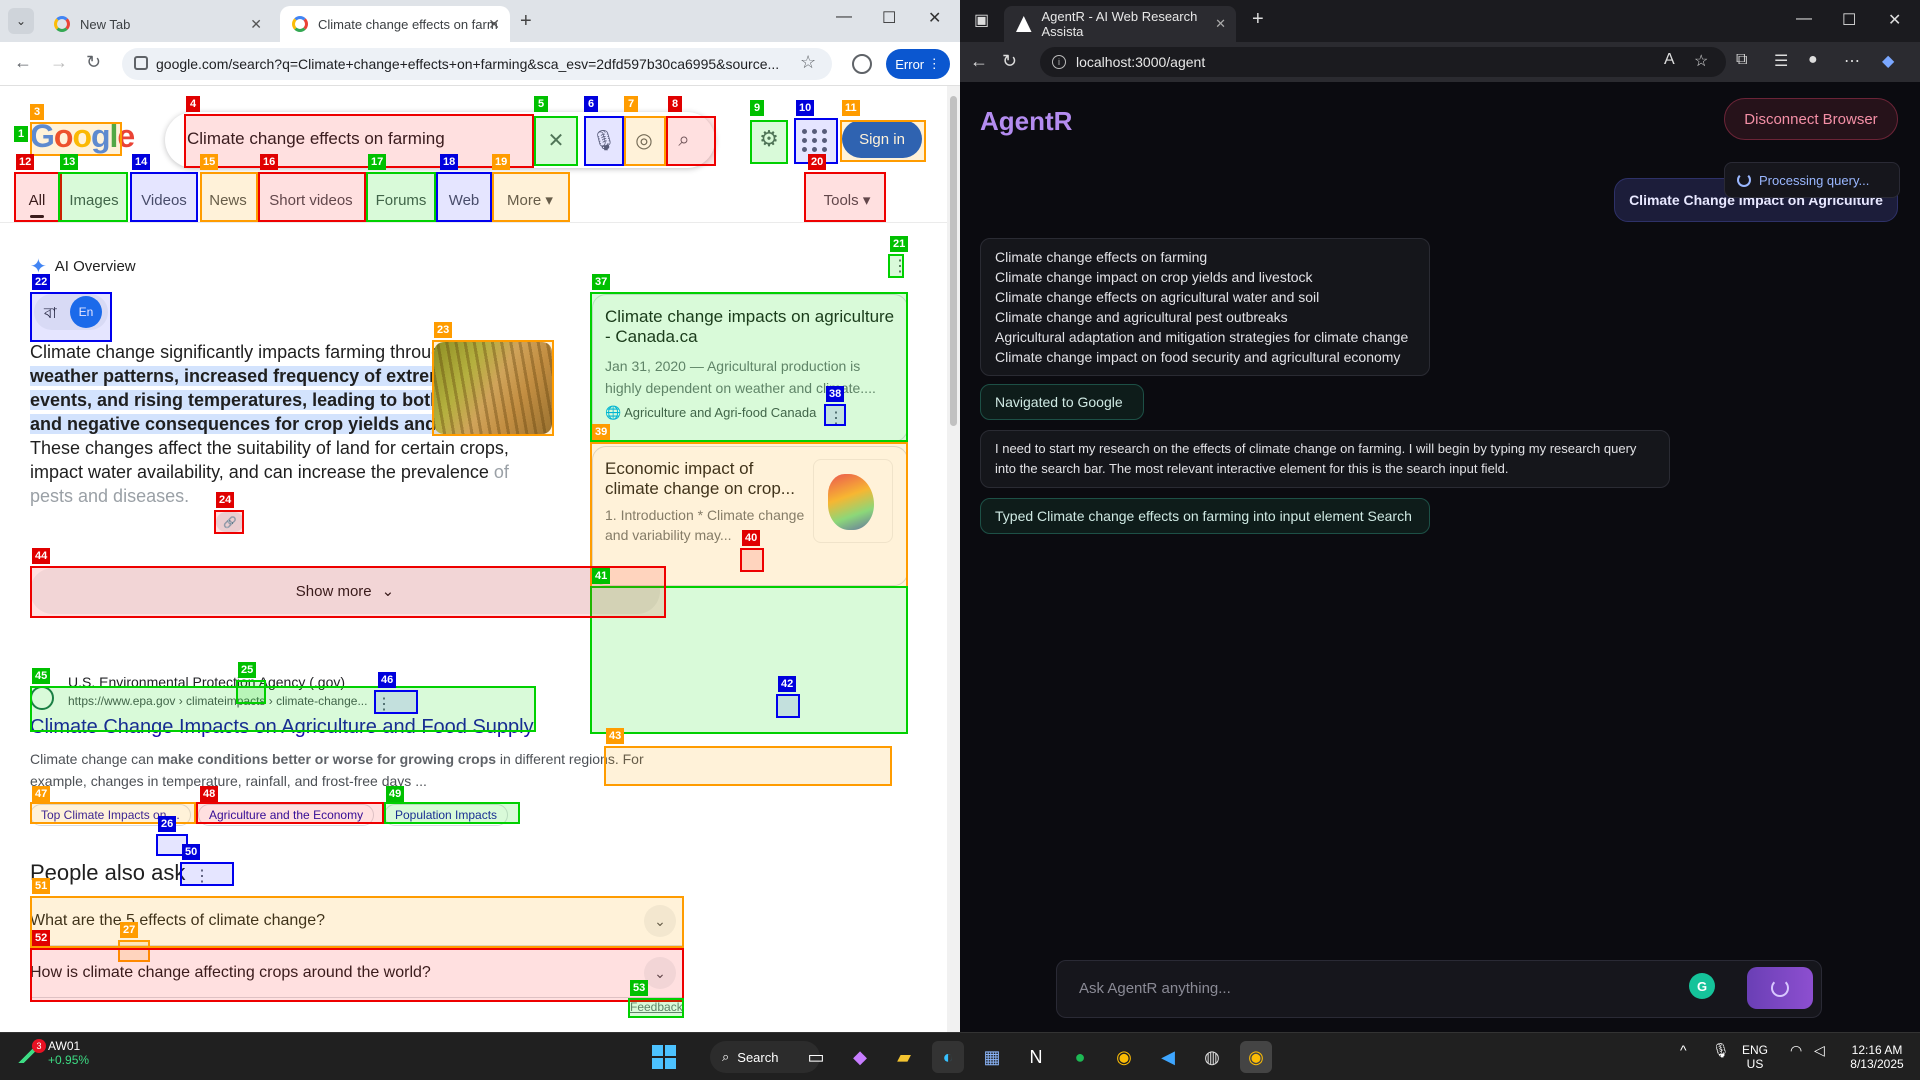  What do you see at coordinates (836, 418) in the screenshot?
I see `card-options-icon: ⋮` at bounding box center [836, 418].